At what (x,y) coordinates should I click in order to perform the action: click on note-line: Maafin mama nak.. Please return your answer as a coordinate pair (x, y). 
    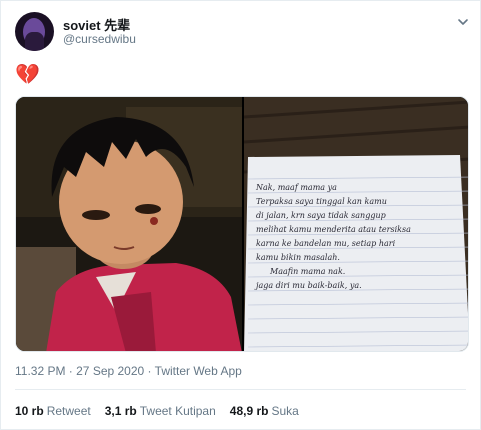
    Looking at the image, I should click on (307, 271).